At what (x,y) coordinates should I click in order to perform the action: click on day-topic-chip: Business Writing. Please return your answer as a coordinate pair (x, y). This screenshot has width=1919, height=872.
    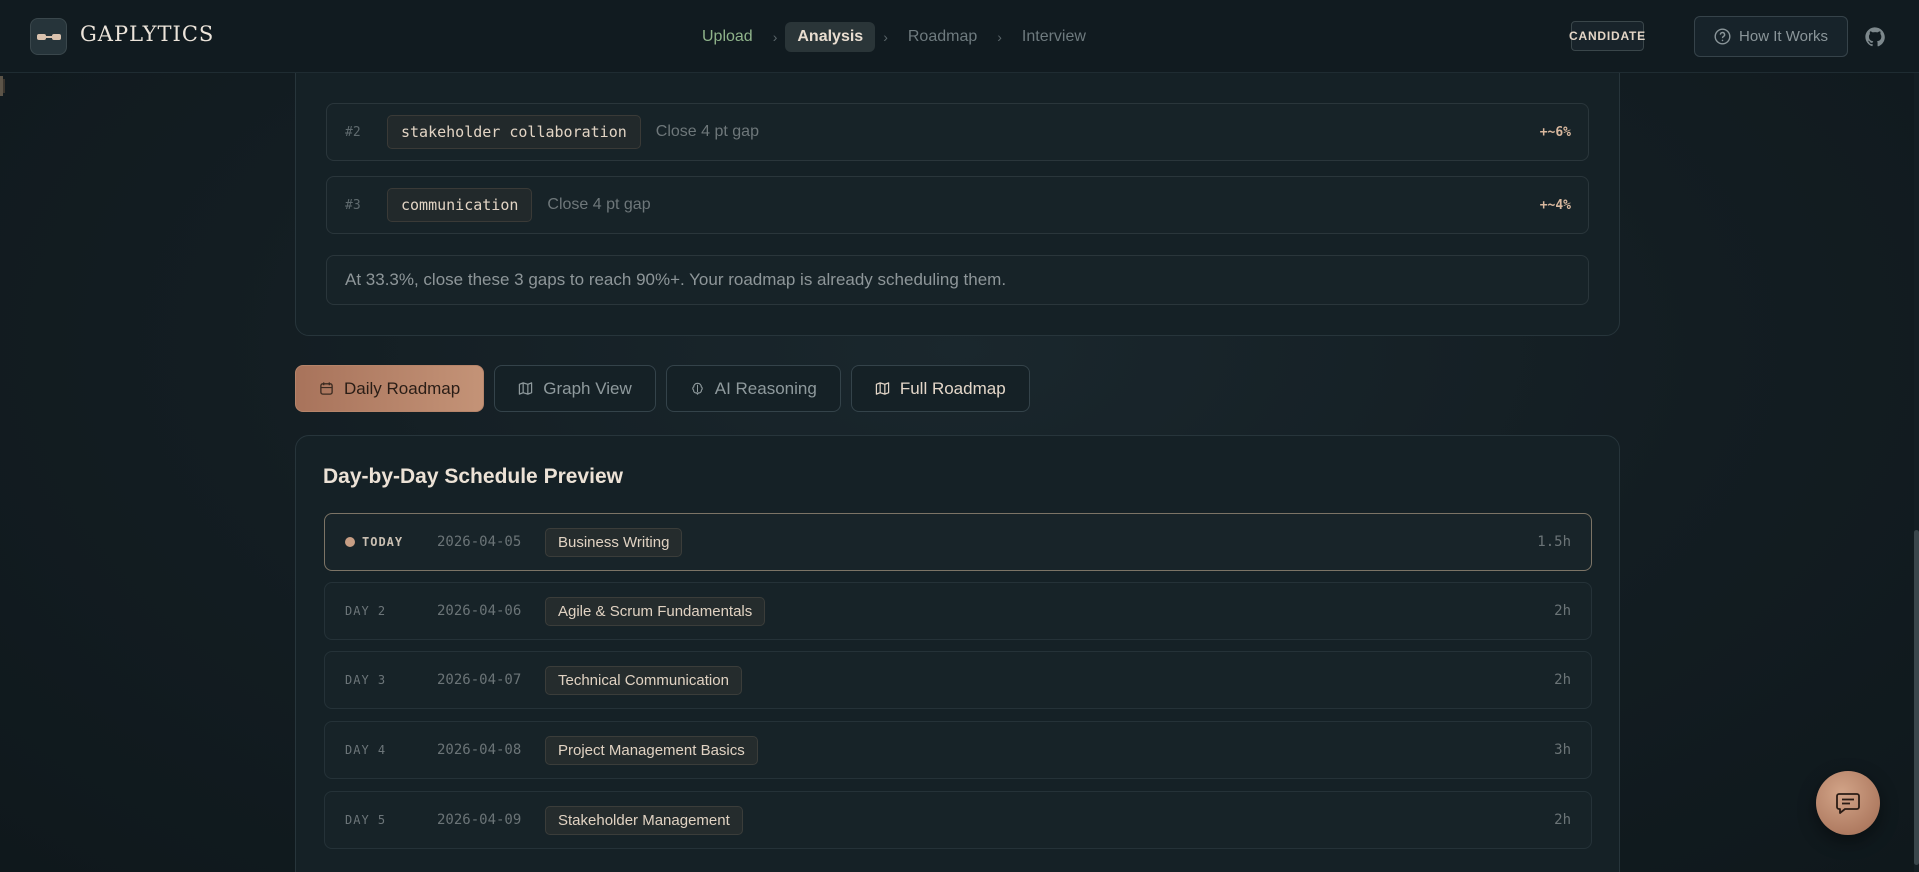
    Looking at the image, I should click on (614, 542).